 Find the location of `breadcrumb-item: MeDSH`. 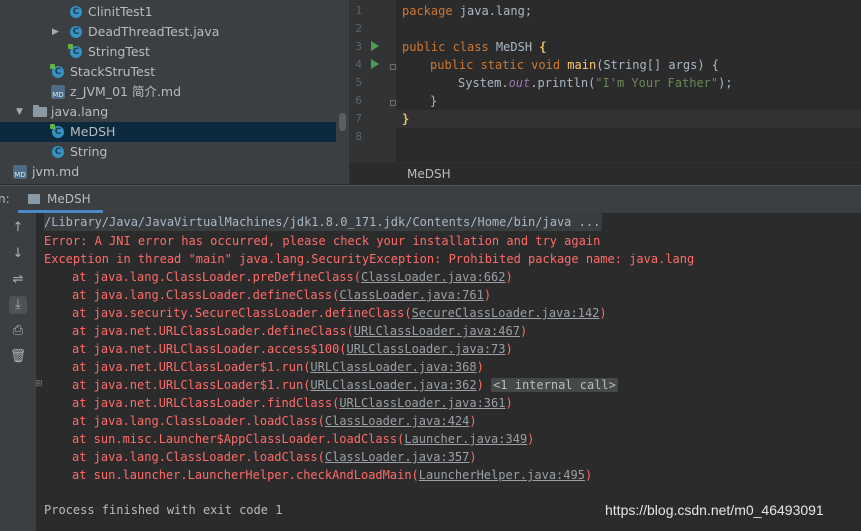

breadcrumb-item: MeDSH is located at coordinates (429, 174).